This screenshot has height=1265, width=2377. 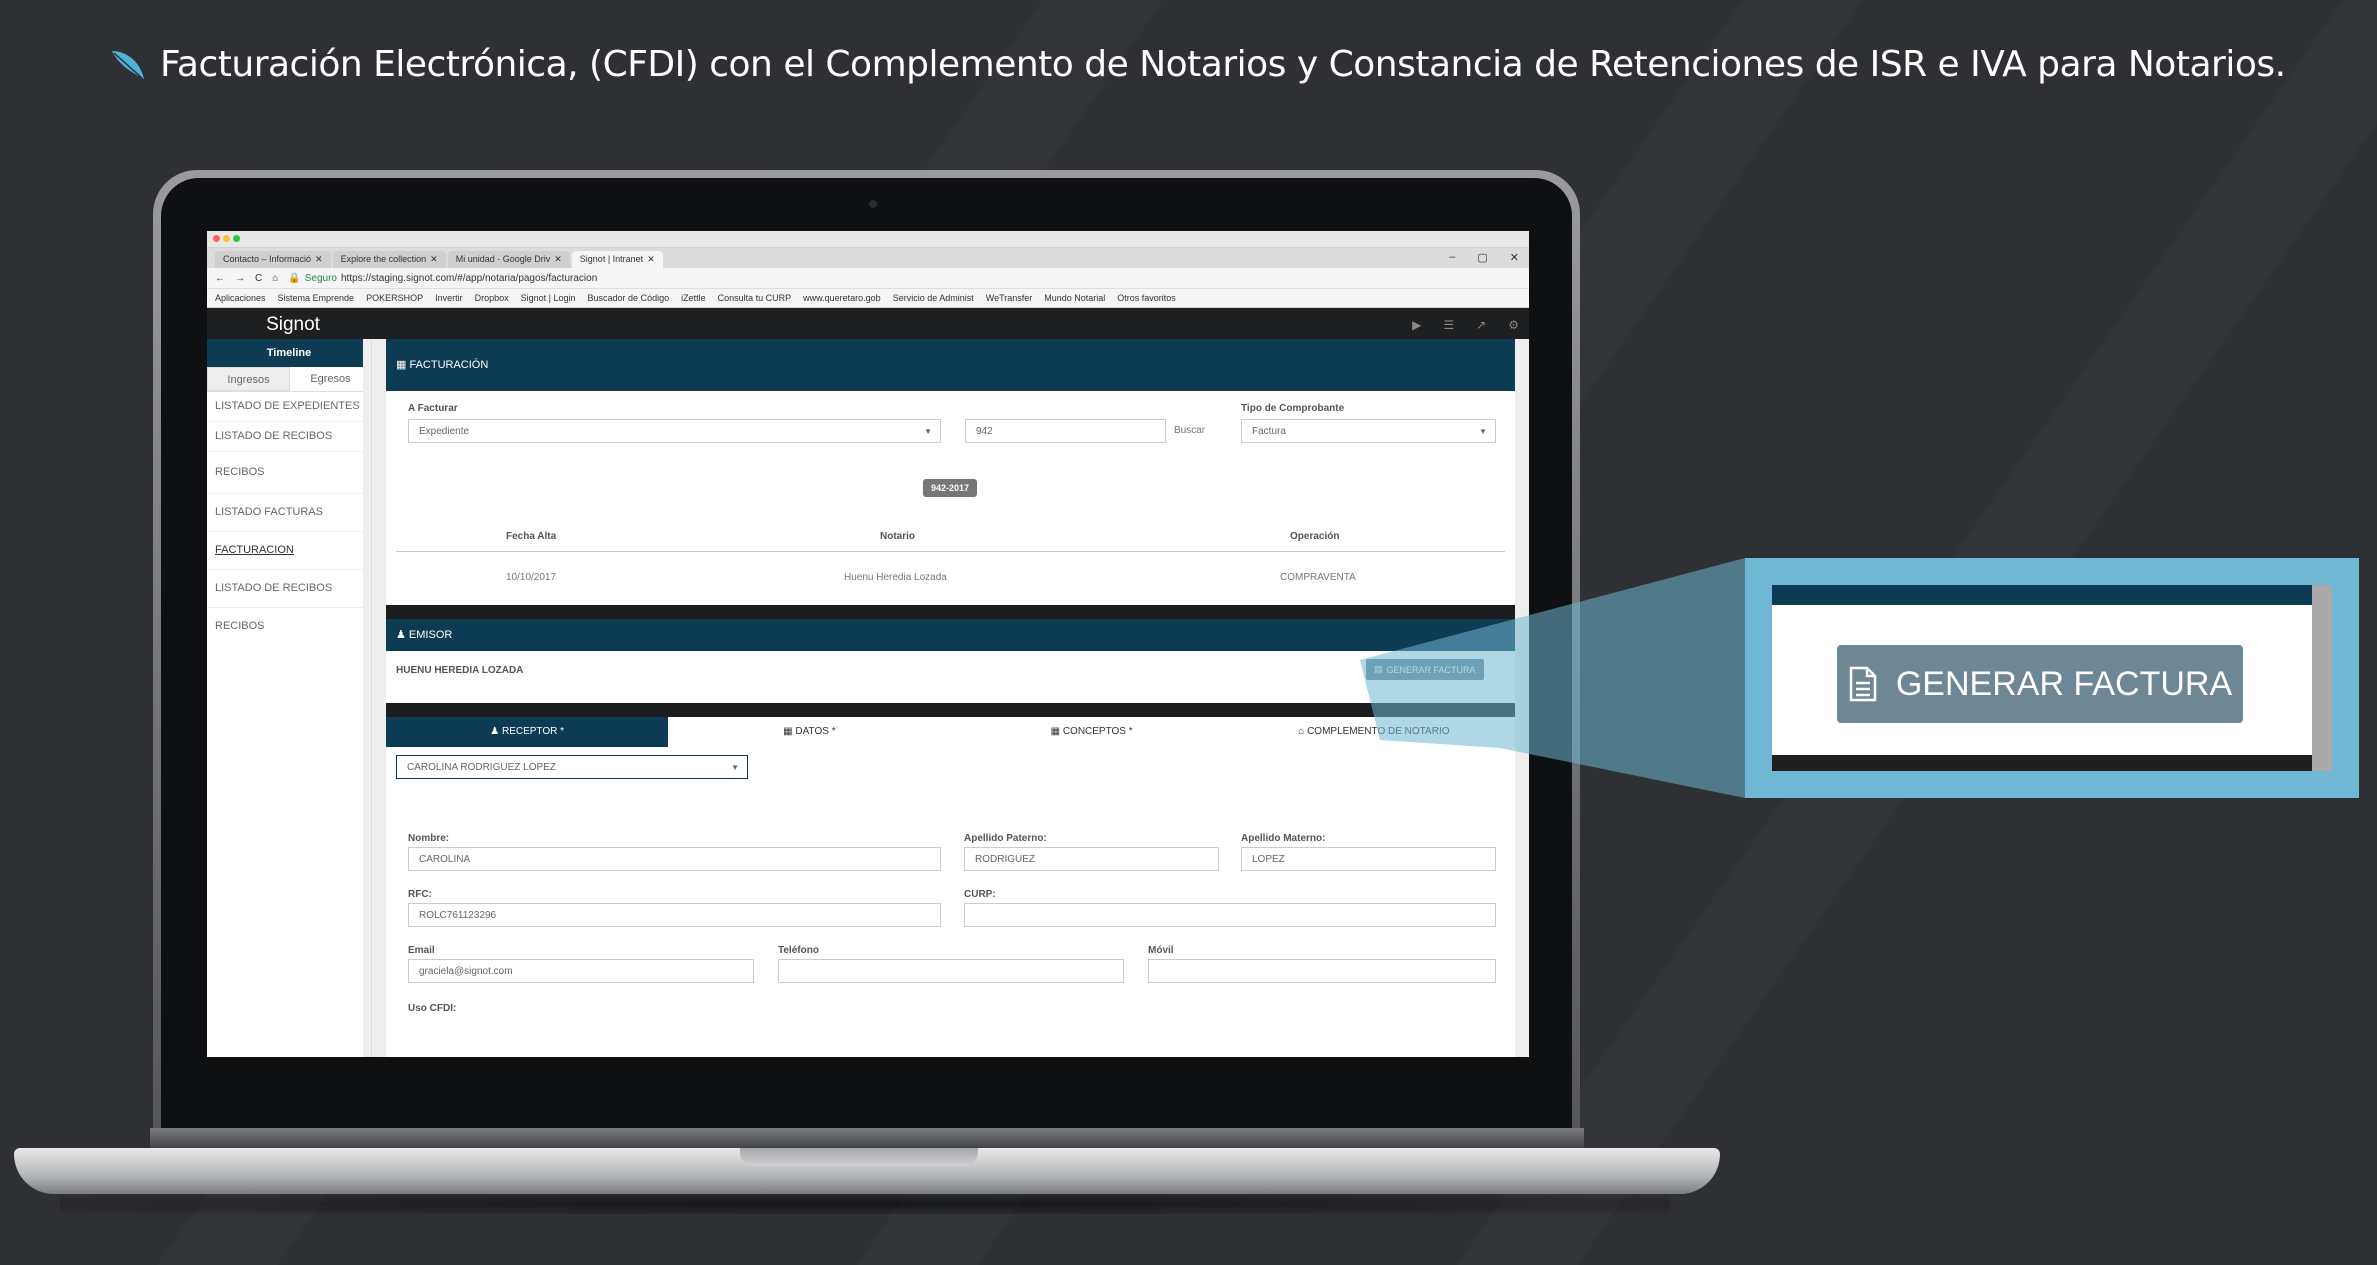 What do you see at coordinates (674, 915) in the screenshot?
I see `rfc-field: ROLC761123296` at bounding box center [674, 915].